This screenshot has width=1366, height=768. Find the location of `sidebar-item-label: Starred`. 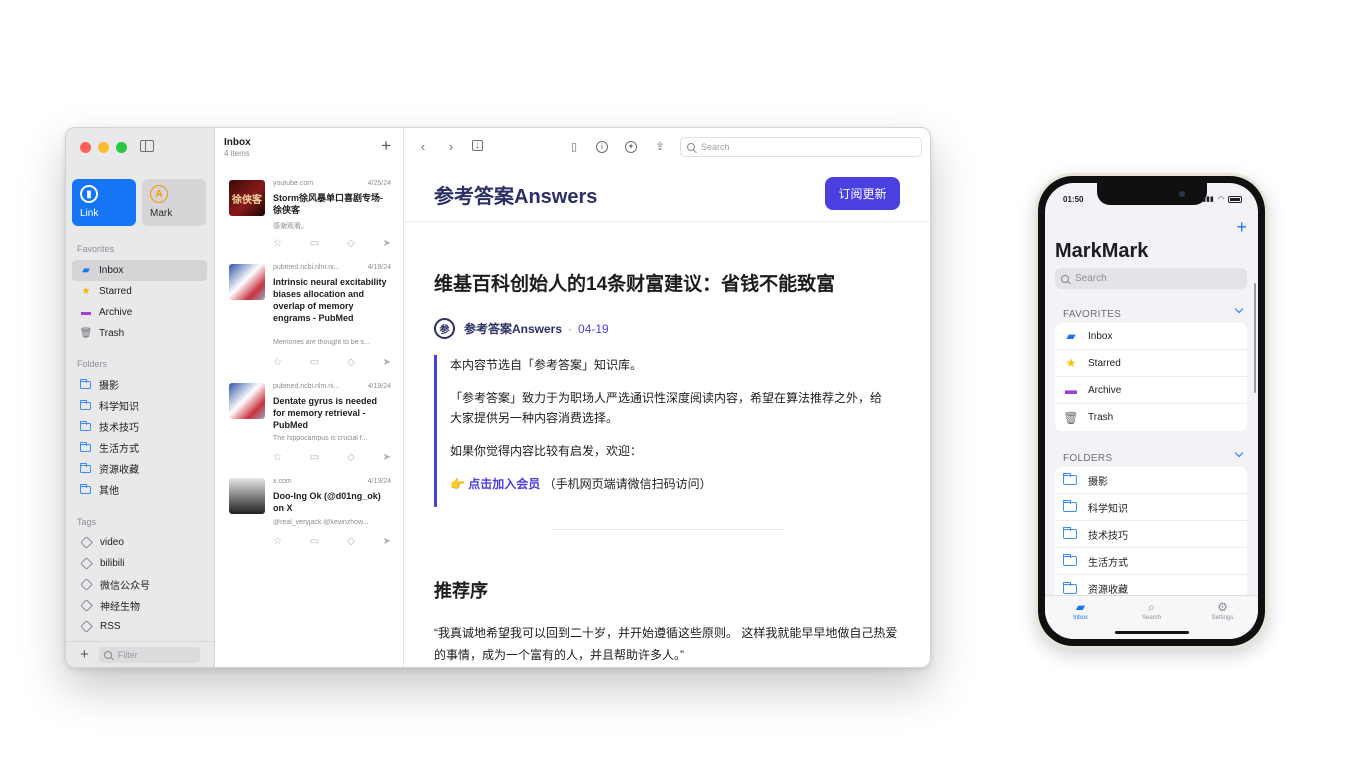

sidebar-item-label: Starred is located at coordinates (115, 291).